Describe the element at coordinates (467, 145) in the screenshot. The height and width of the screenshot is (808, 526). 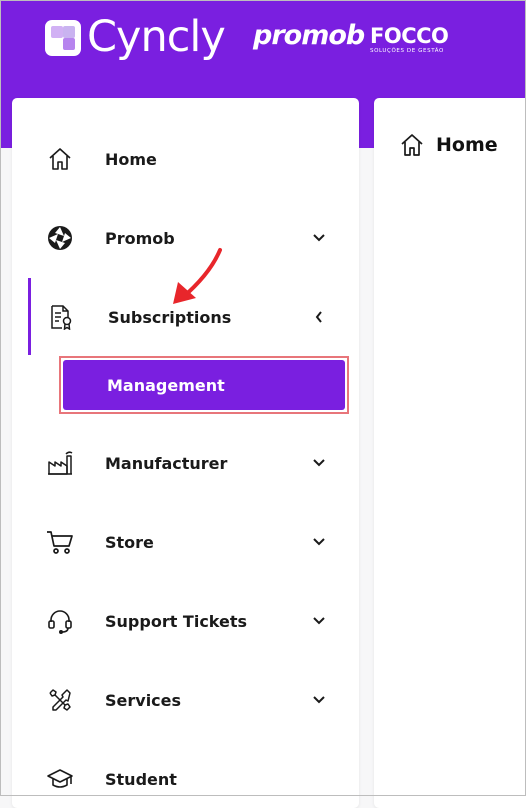
I see `page-title: Home` at that location.